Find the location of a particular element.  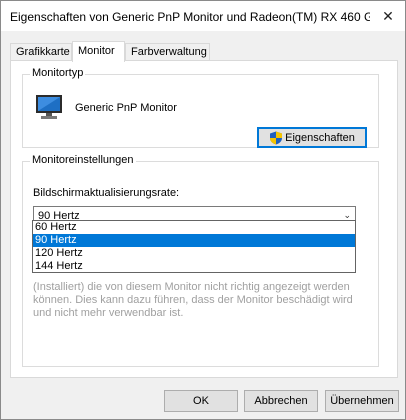

monitor-type-label: Monitortyp is located at coordinates (58, 73).